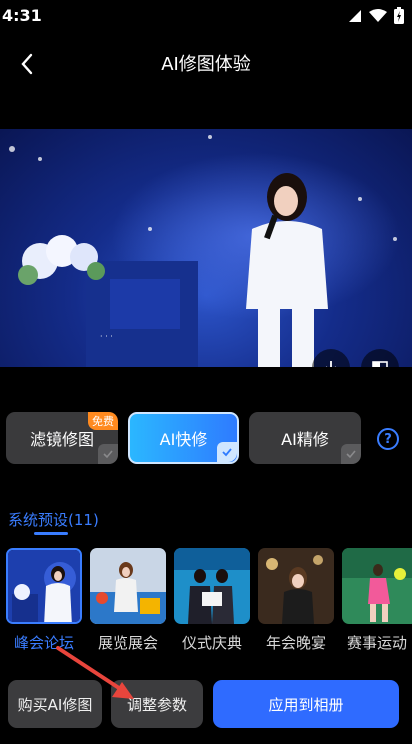 This screenshot has width=412, height=744. What do you see at coordinates (295, 643) in the screenshot?
I see `preset-label-gala: 年会晚宴` at bounding box center [295, 643].